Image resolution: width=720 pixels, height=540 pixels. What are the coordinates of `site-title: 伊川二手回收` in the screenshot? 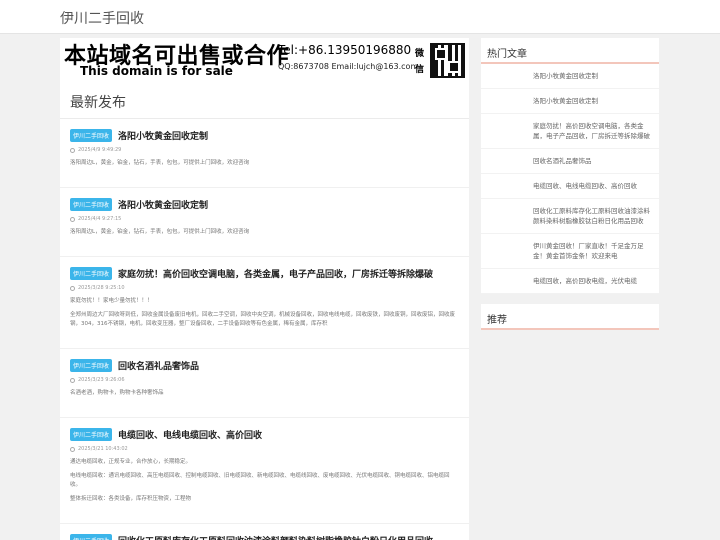 It's located at (102, 18).